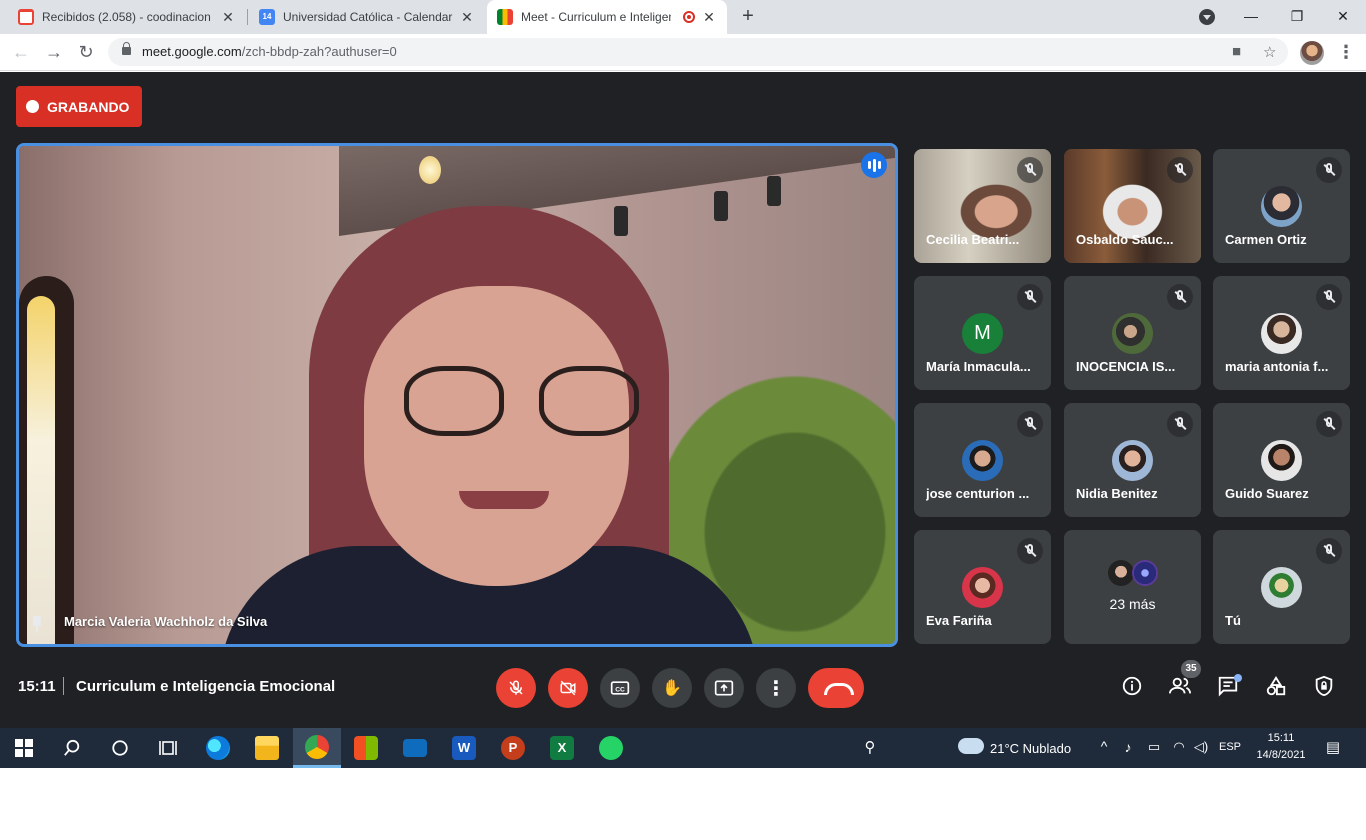 The height and width of the screenshot is (840, 1366). I want to click on taskbar-powerpoint: P, so click(513, 748).